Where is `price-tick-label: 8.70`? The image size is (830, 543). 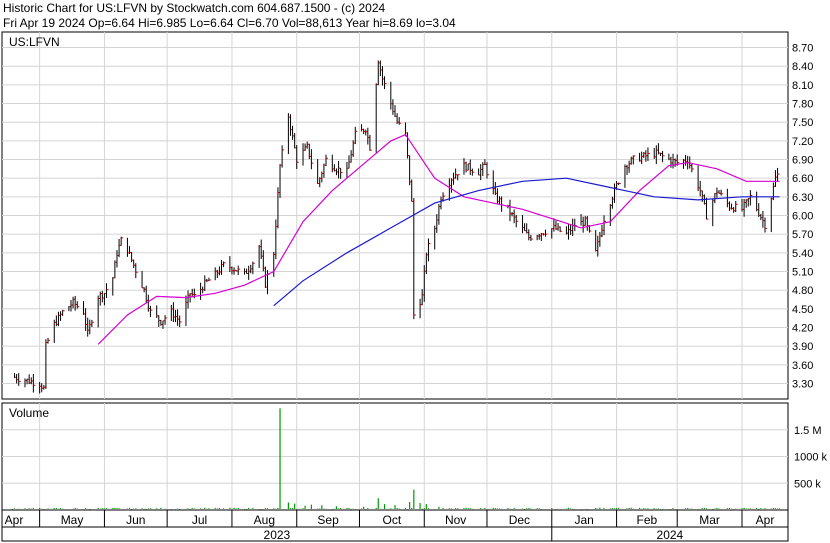 price-tick-label: 8.70 is located at coordinates (802, 49).